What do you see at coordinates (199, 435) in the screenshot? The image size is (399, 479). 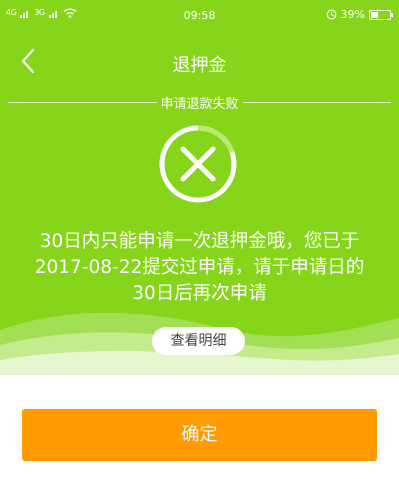 I see `confirm-button: 确定` at bounding box center [199, 435].